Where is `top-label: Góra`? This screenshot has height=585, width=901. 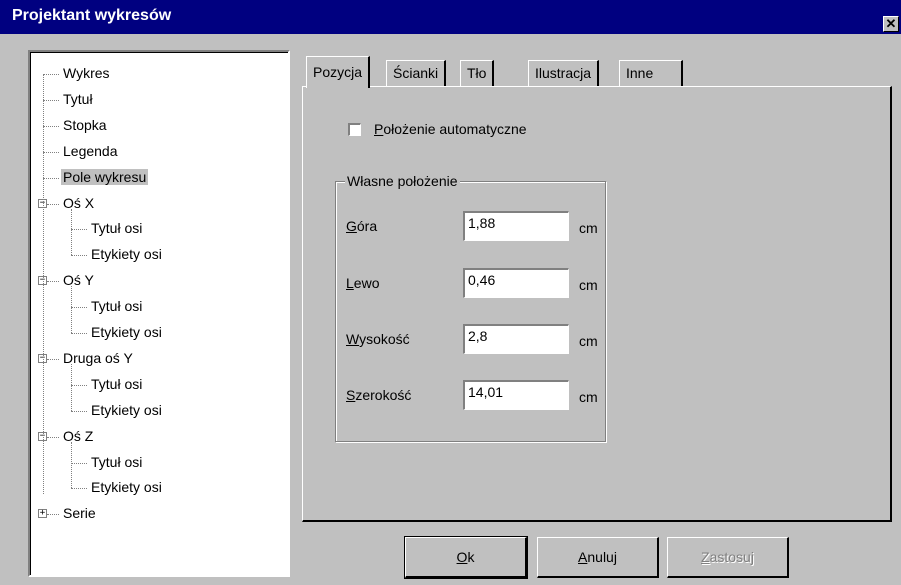 top-label: Góra is located at coordinates (362, 226).